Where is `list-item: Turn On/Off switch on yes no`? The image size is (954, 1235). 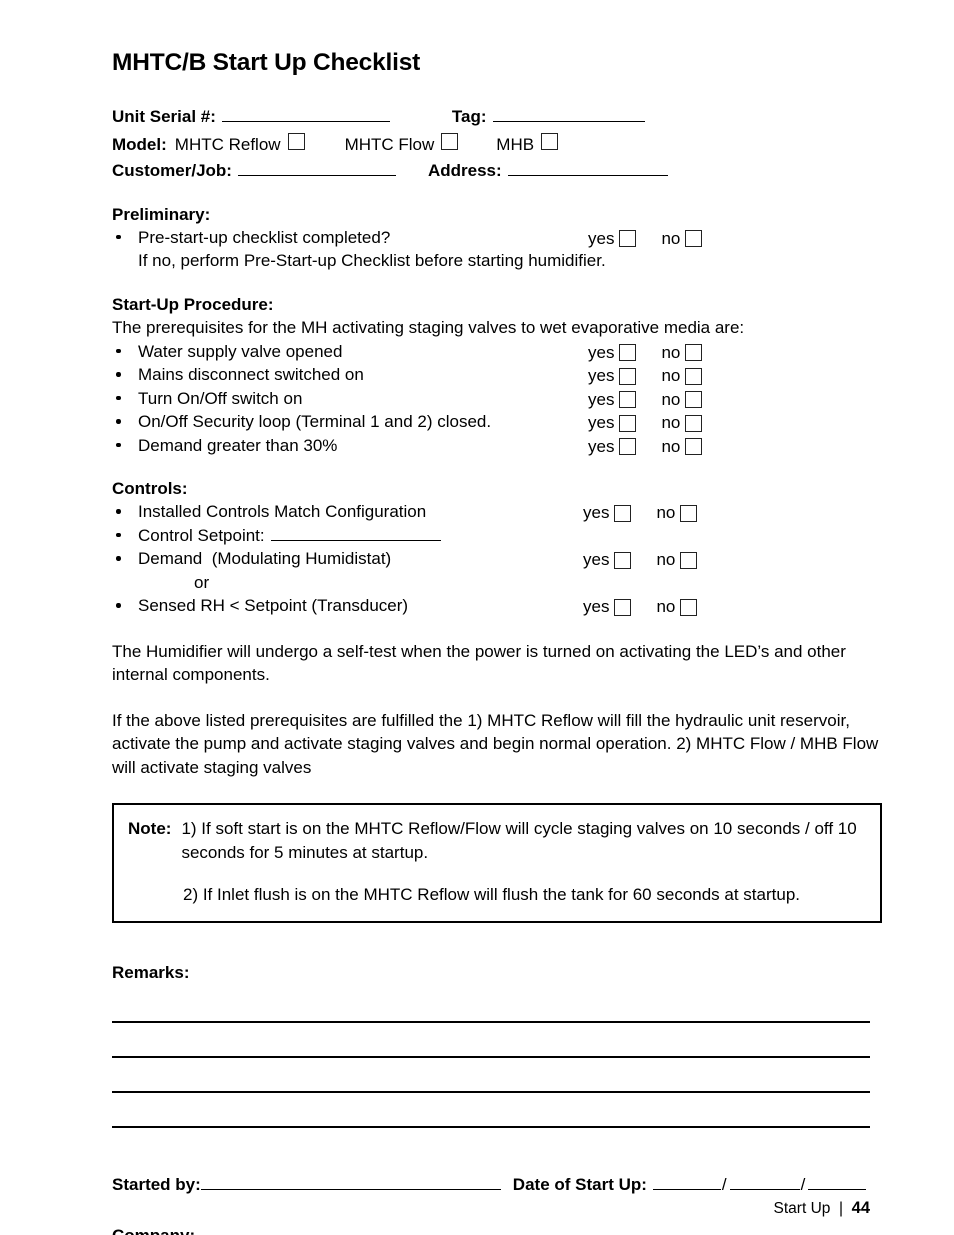
list-item: Turn On/Off switch on yes no is located at coordinates (497, 399).